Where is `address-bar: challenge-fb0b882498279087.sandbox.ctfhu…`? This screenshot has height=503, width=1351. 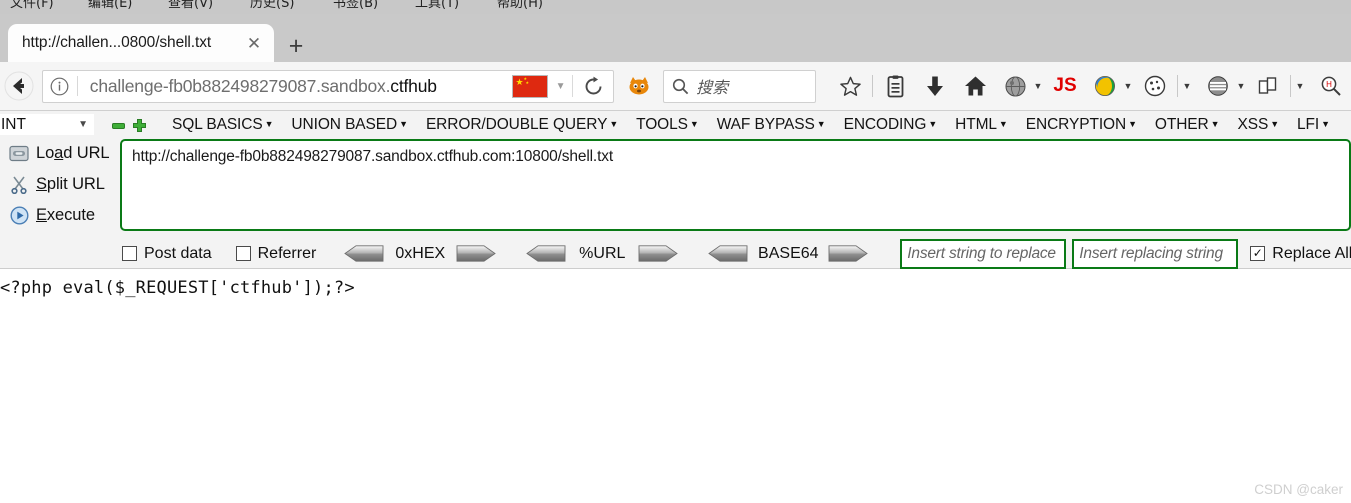 address-bar: challenge-fb0b882498279087.sandbox.ctfhu… is located at coordinates (327, 86).